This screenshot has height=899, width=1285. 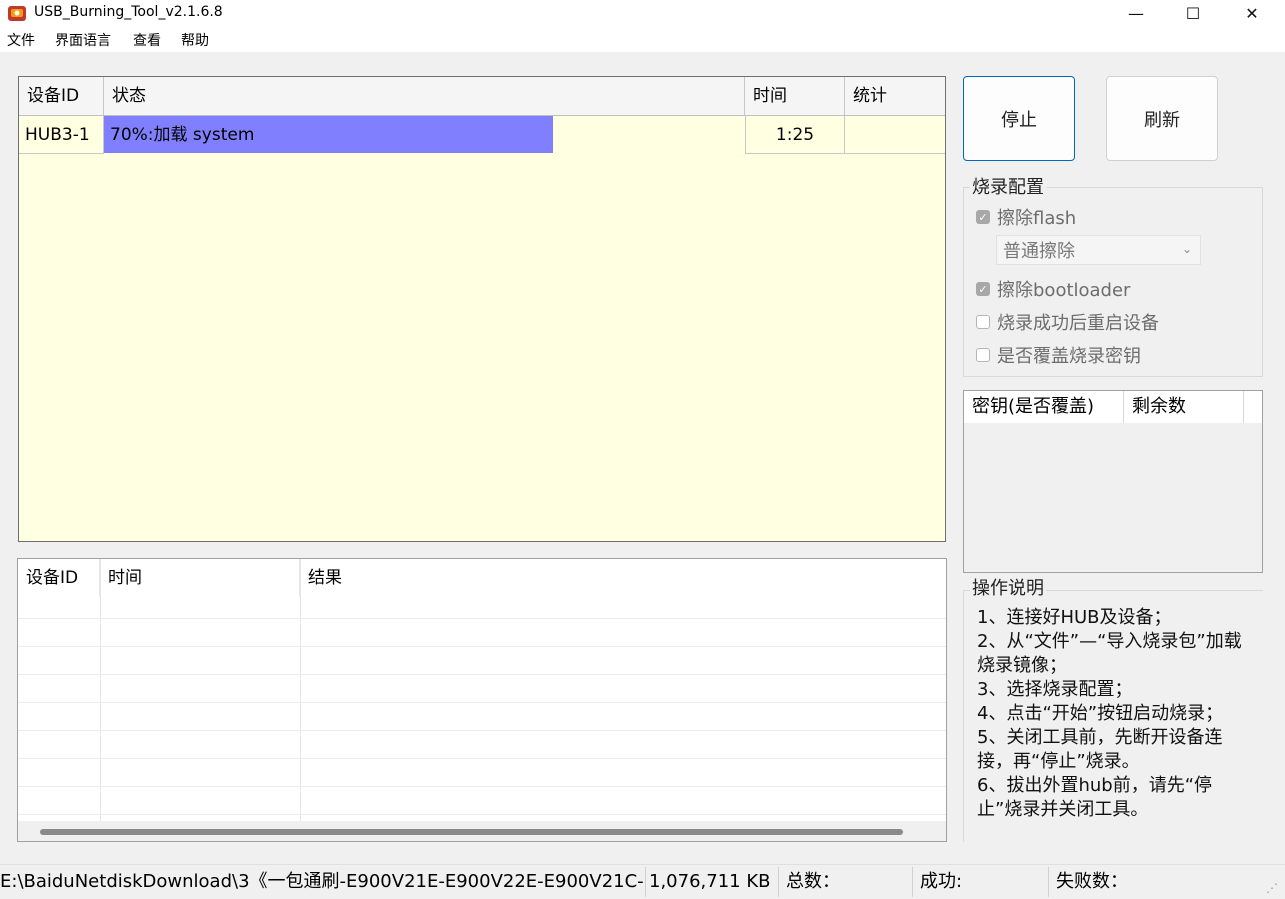 I want to click on key-table-header: 密钥(是否覆盖) 剩余数, so click(x=1113, y=407).